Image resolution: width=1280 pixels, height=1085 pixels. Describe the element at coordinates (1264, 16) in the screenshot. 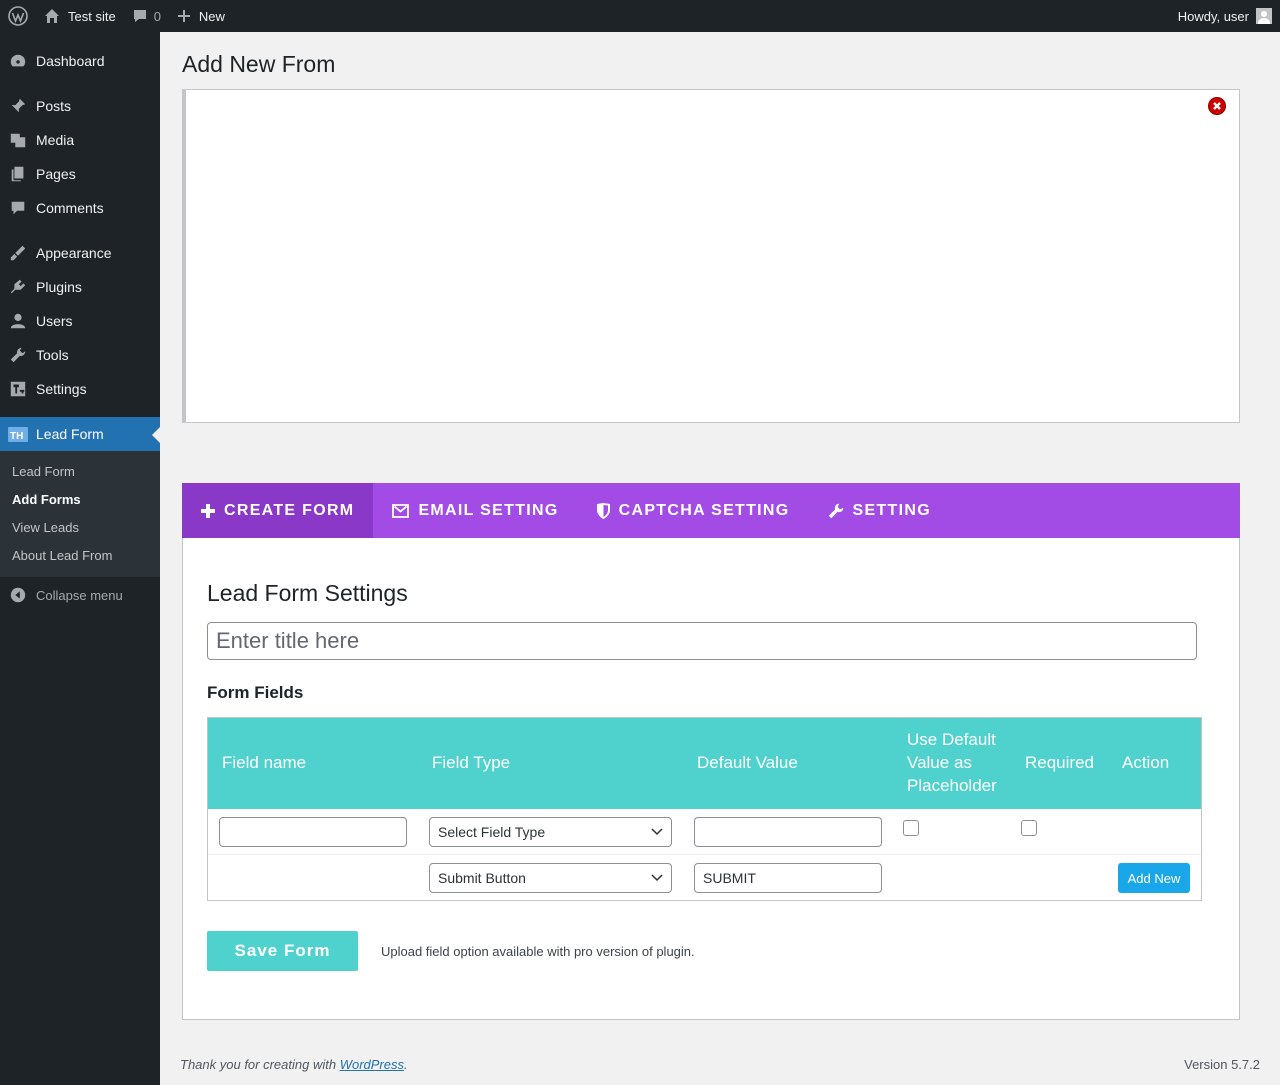

I see `avatar` at that location.